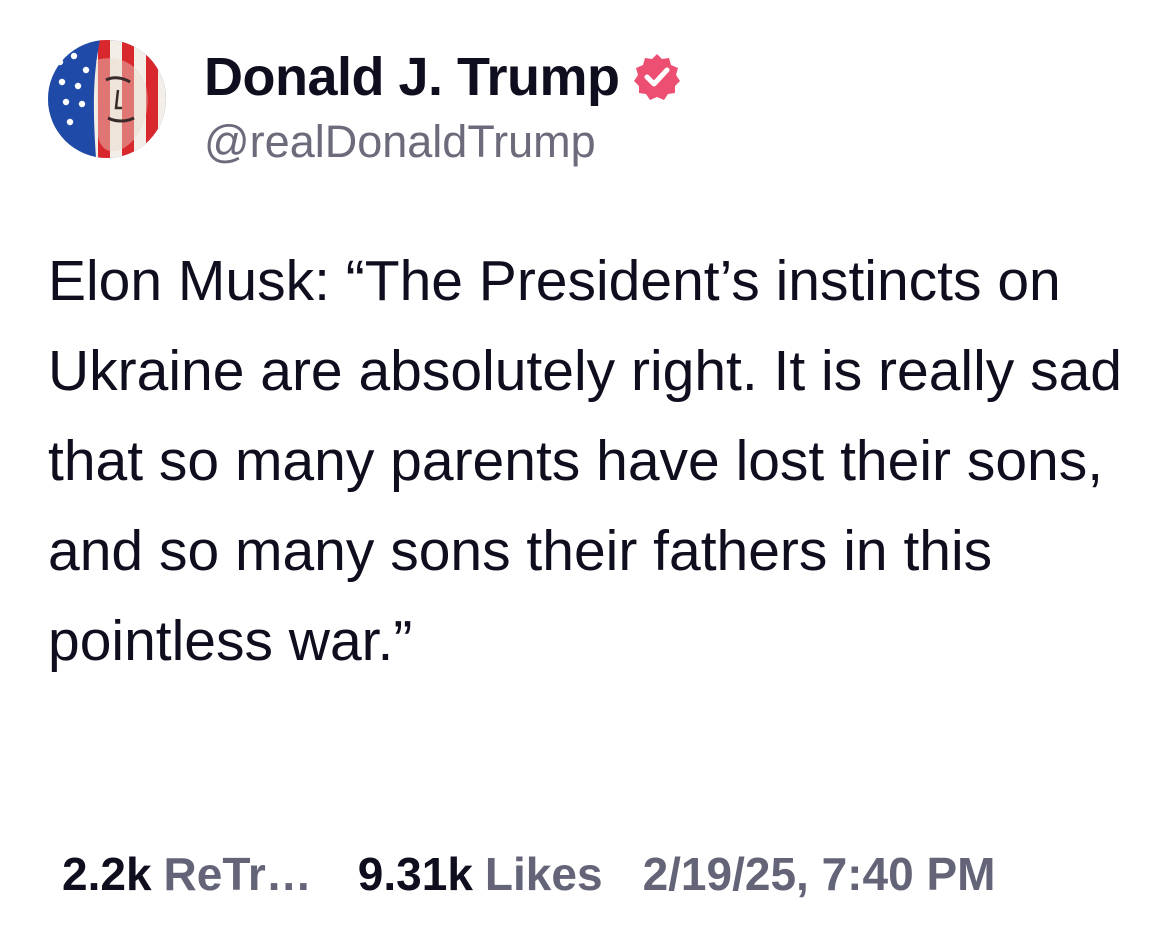  Describe the element at coordinates (657, 77) in the screenshot. I see `verified-badge-icon` at that location.